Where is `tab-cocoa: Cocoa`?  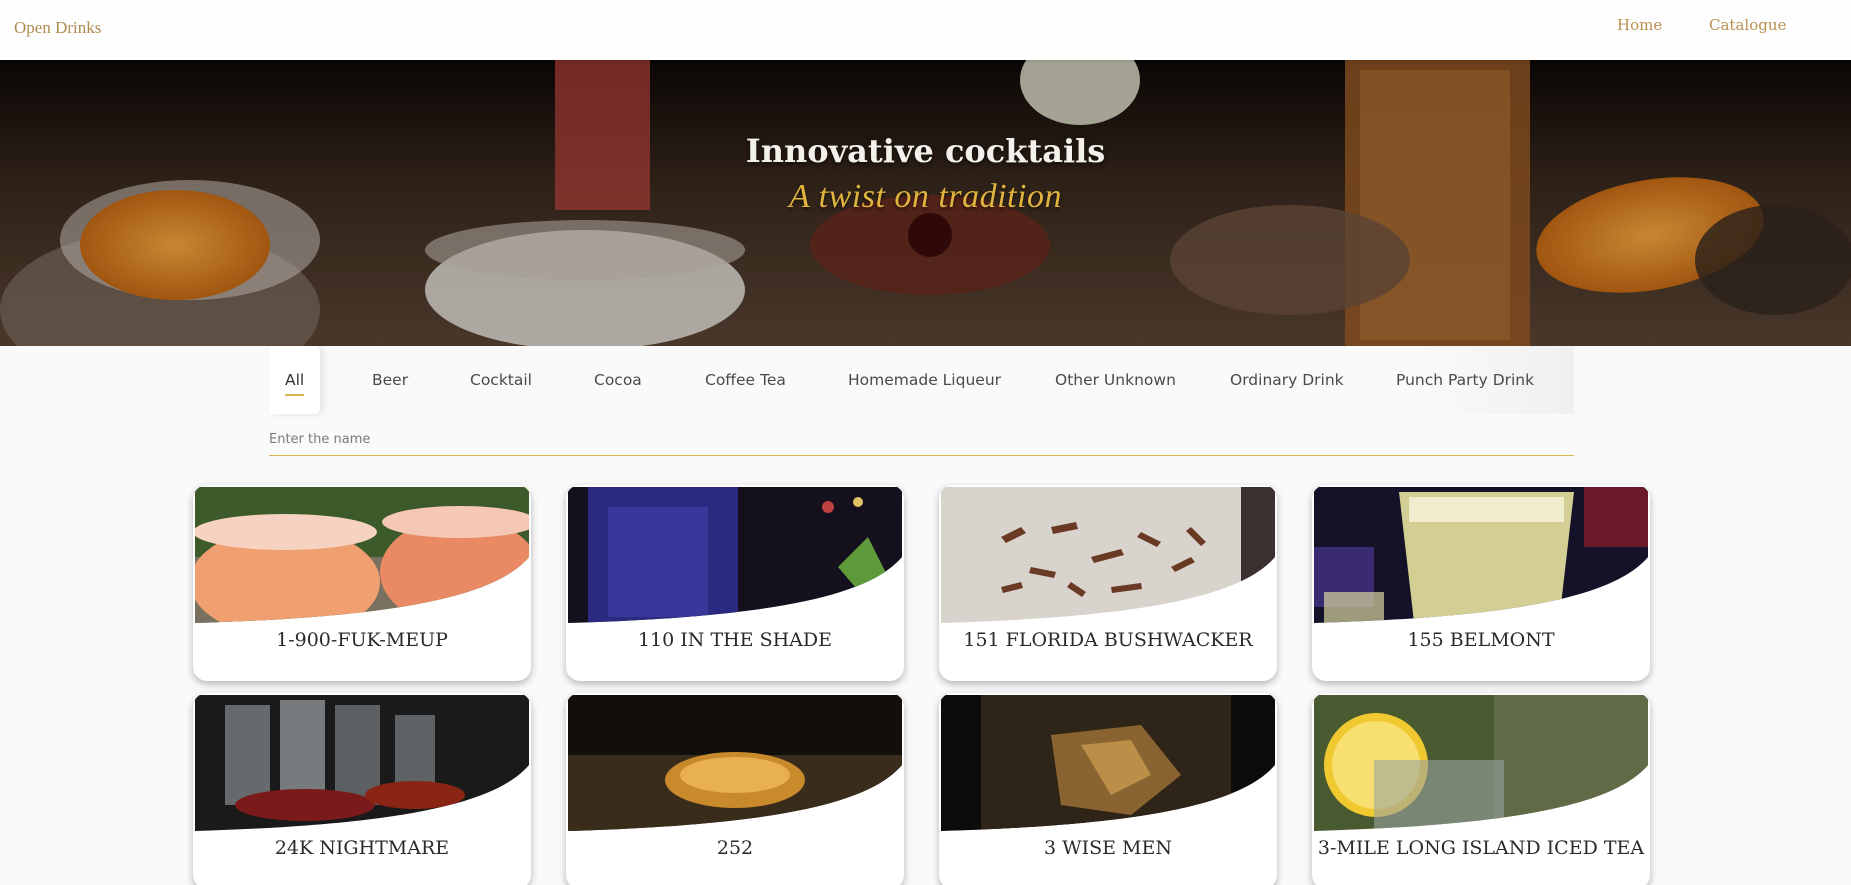
tab-cocoa: Cocoa is located at coordinates (618, 380).